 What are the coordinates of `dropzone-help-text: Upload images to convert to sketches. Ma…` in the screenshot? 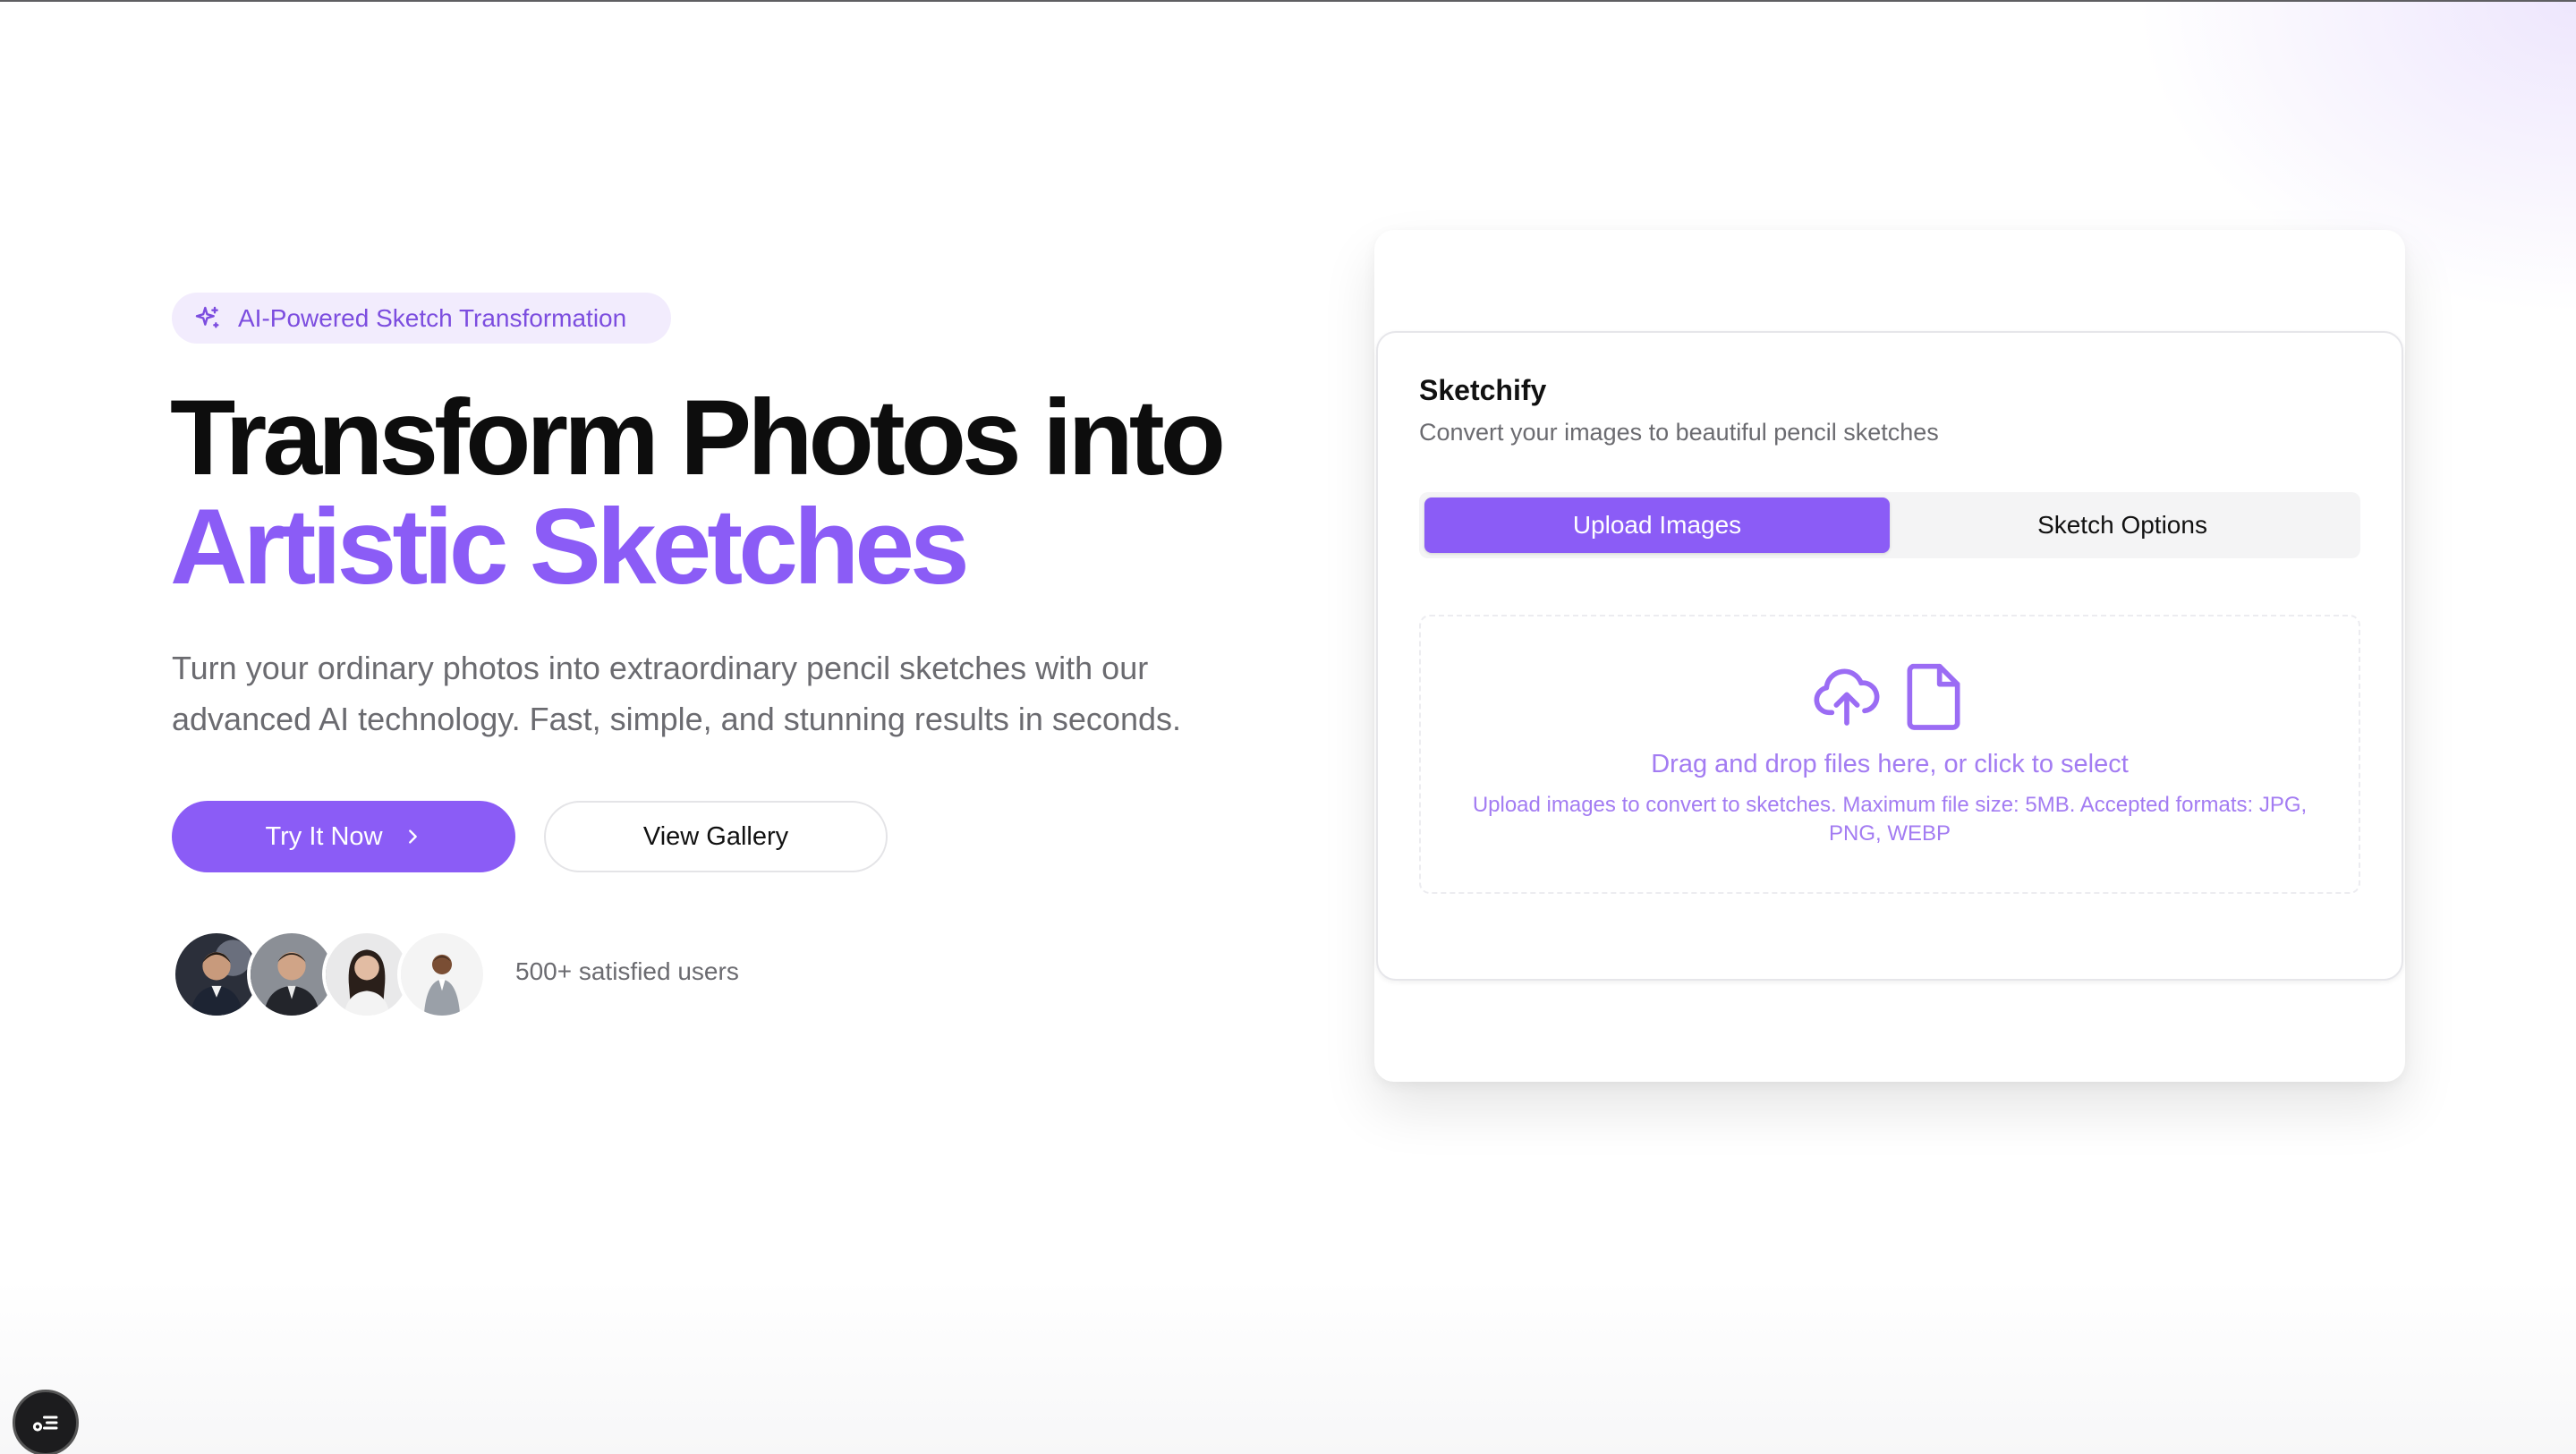 It's located at (1890, 819).